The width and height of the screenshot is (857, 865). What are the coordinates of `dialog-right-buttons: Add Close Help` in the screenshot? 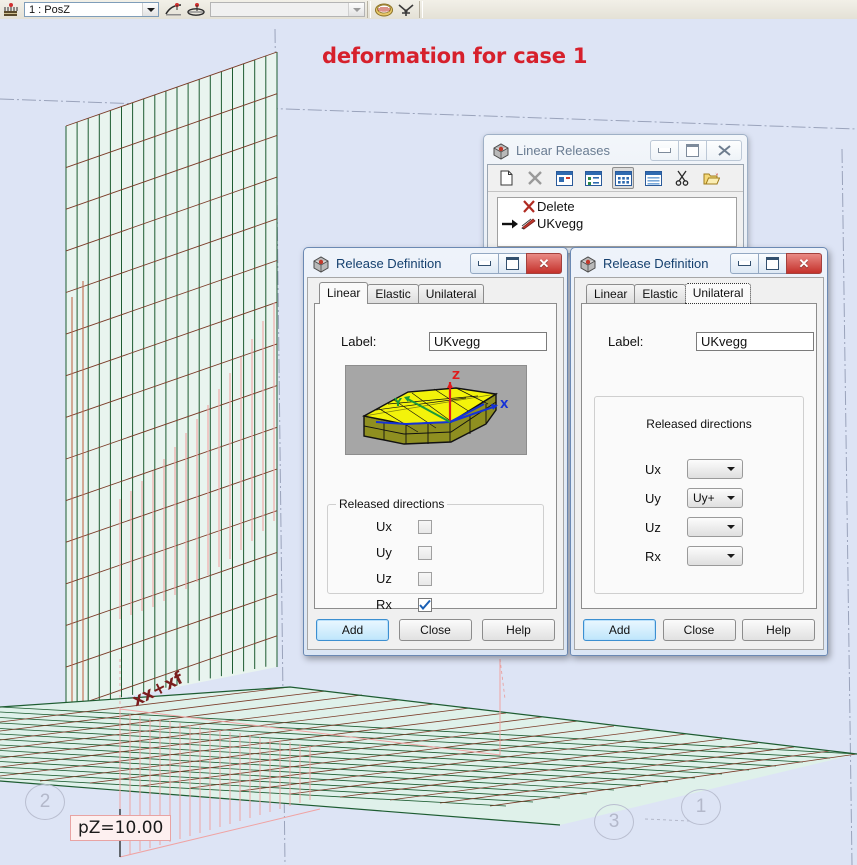 It's located at (699, 630).